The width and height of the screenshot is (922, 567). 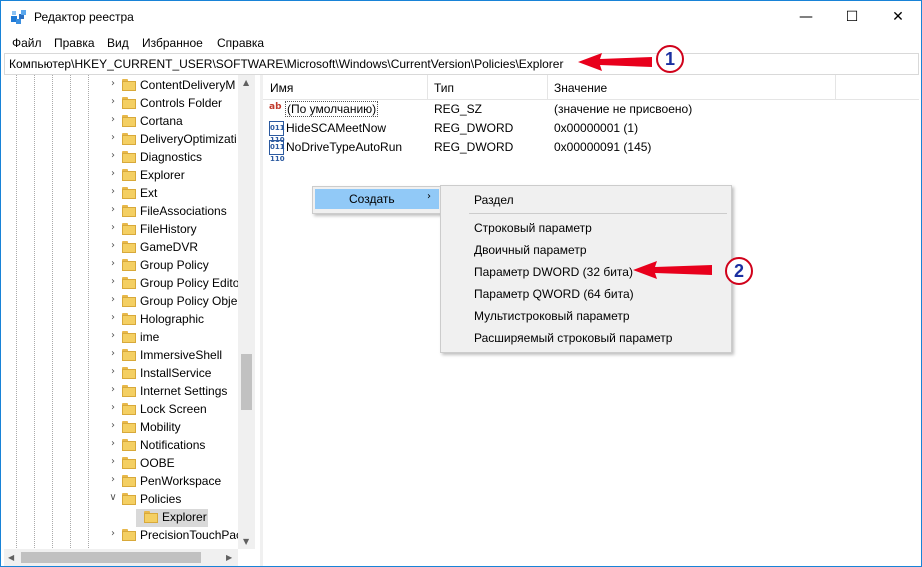 What do you see at coordinates (739, 271) in the screenshot?
I see `callout-2: 2` at bounding box center [739, 271].